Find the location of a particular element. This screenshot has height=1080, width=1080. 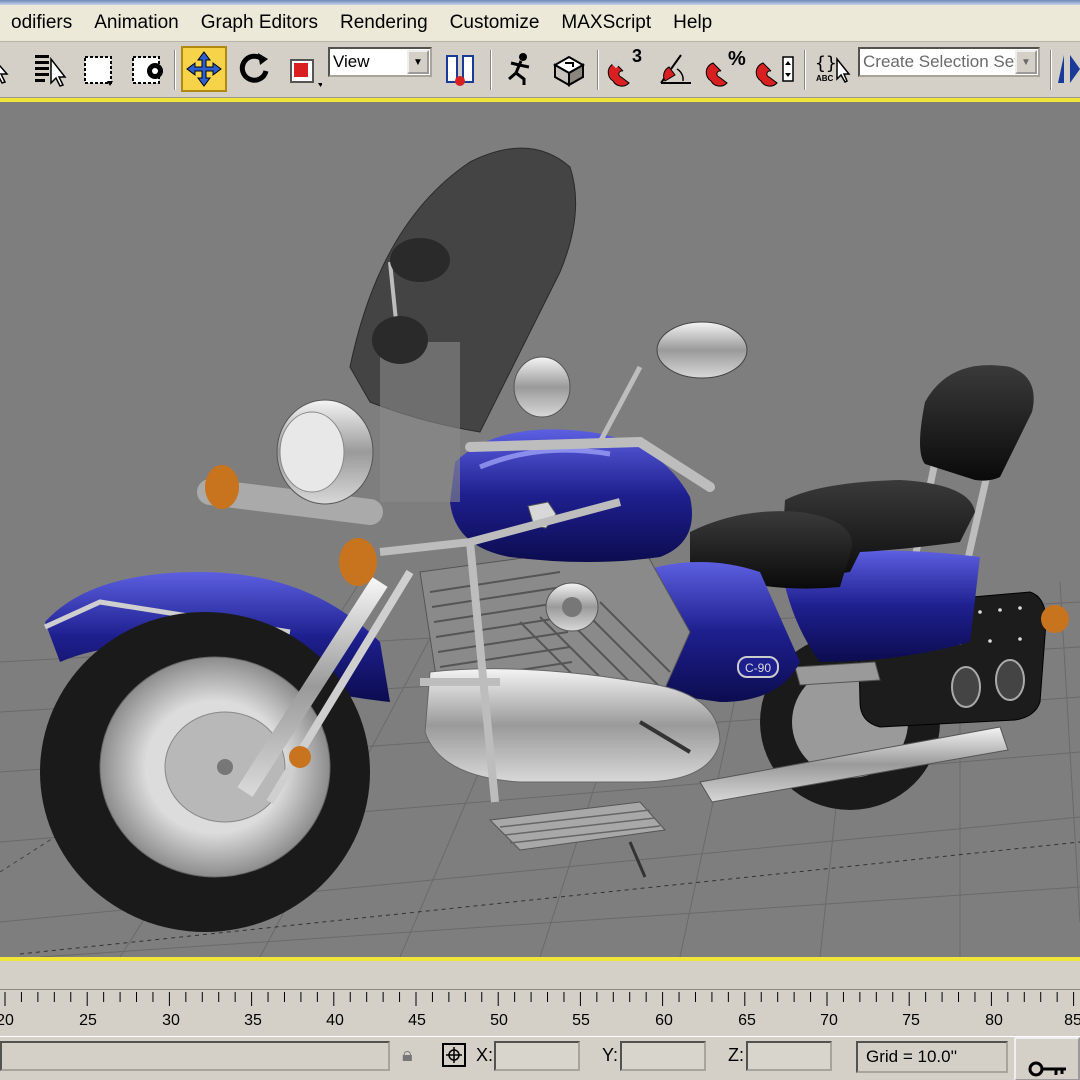

selection-lock-icon: 🔒︎ is located at coordinates (407, 1055).